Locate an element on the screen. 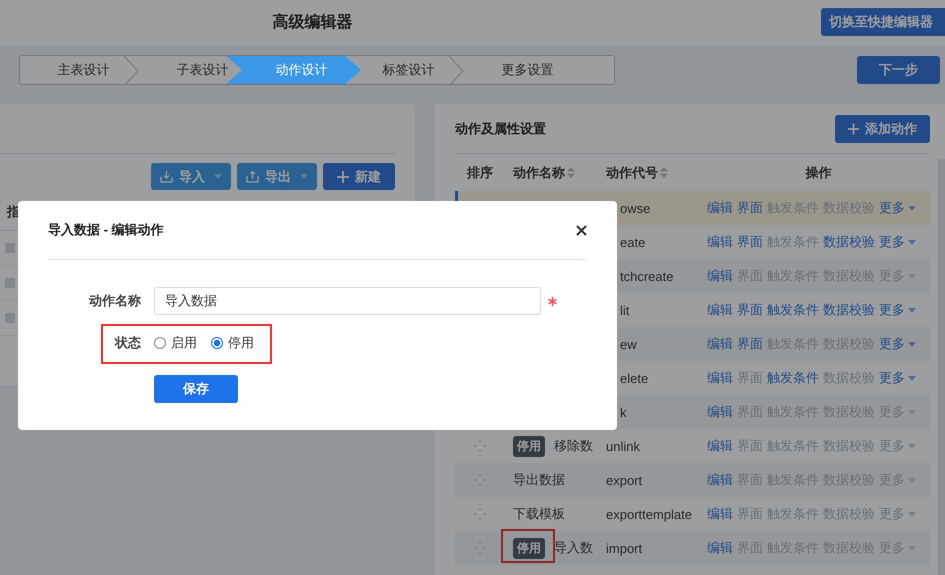 Image resolution: width=945 pixels, height=575 pixels. close-icon is located at coordinates (581, 230).